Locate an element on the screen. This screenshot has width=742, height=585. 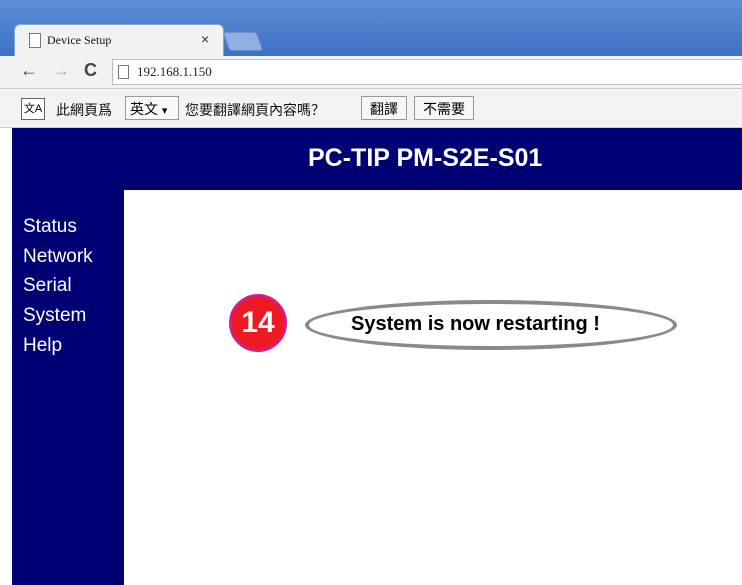
translate-bar: 文A 此網頁爲 英文 ▾ 您要翻譯網頁內容嗎？ 翻譯 不需要 is located at coordinates (371, 108).